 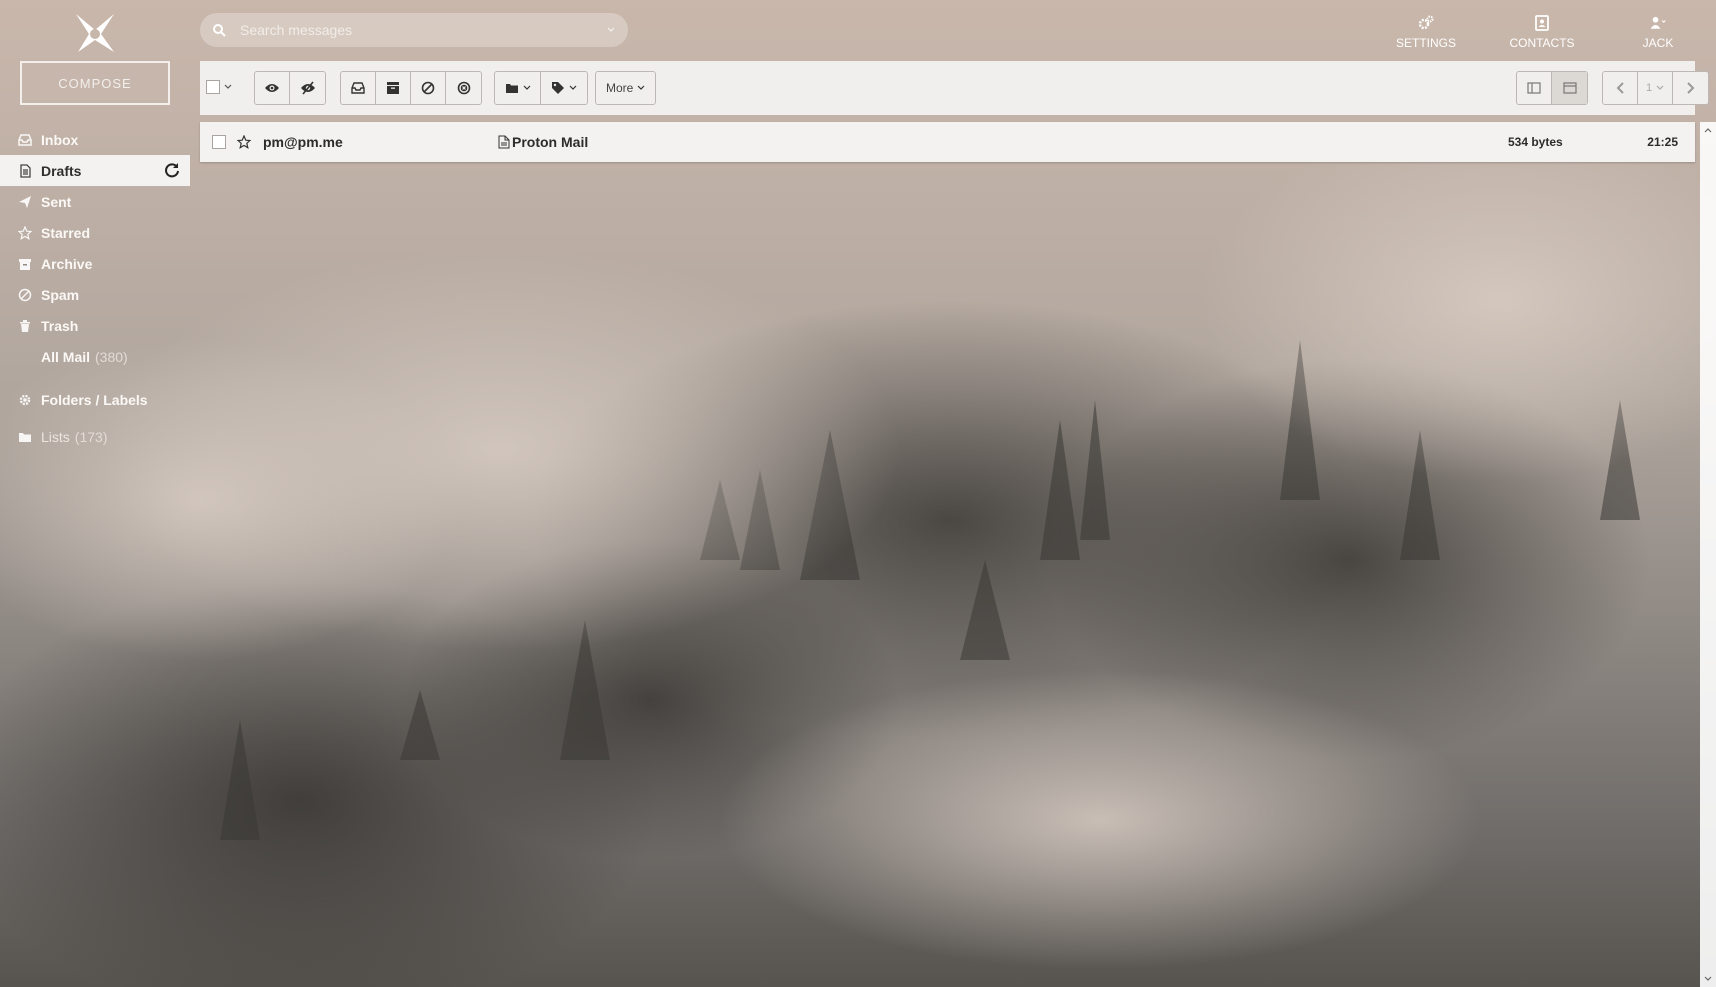 I want to click on gears-icon, so click(x=1426, y=22).